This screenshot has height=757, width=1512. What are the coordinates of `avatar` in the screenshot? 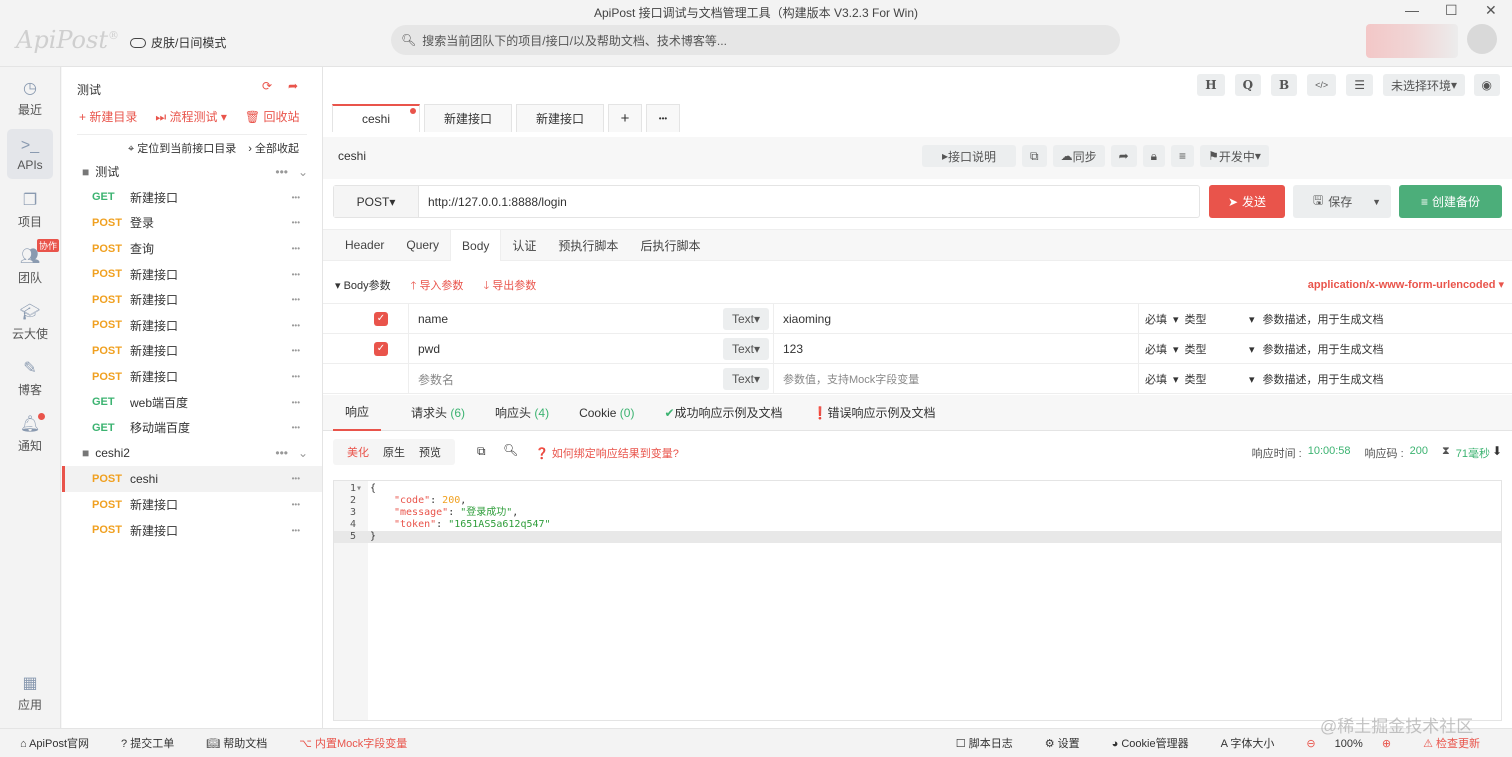 It's located at (1482, 39).